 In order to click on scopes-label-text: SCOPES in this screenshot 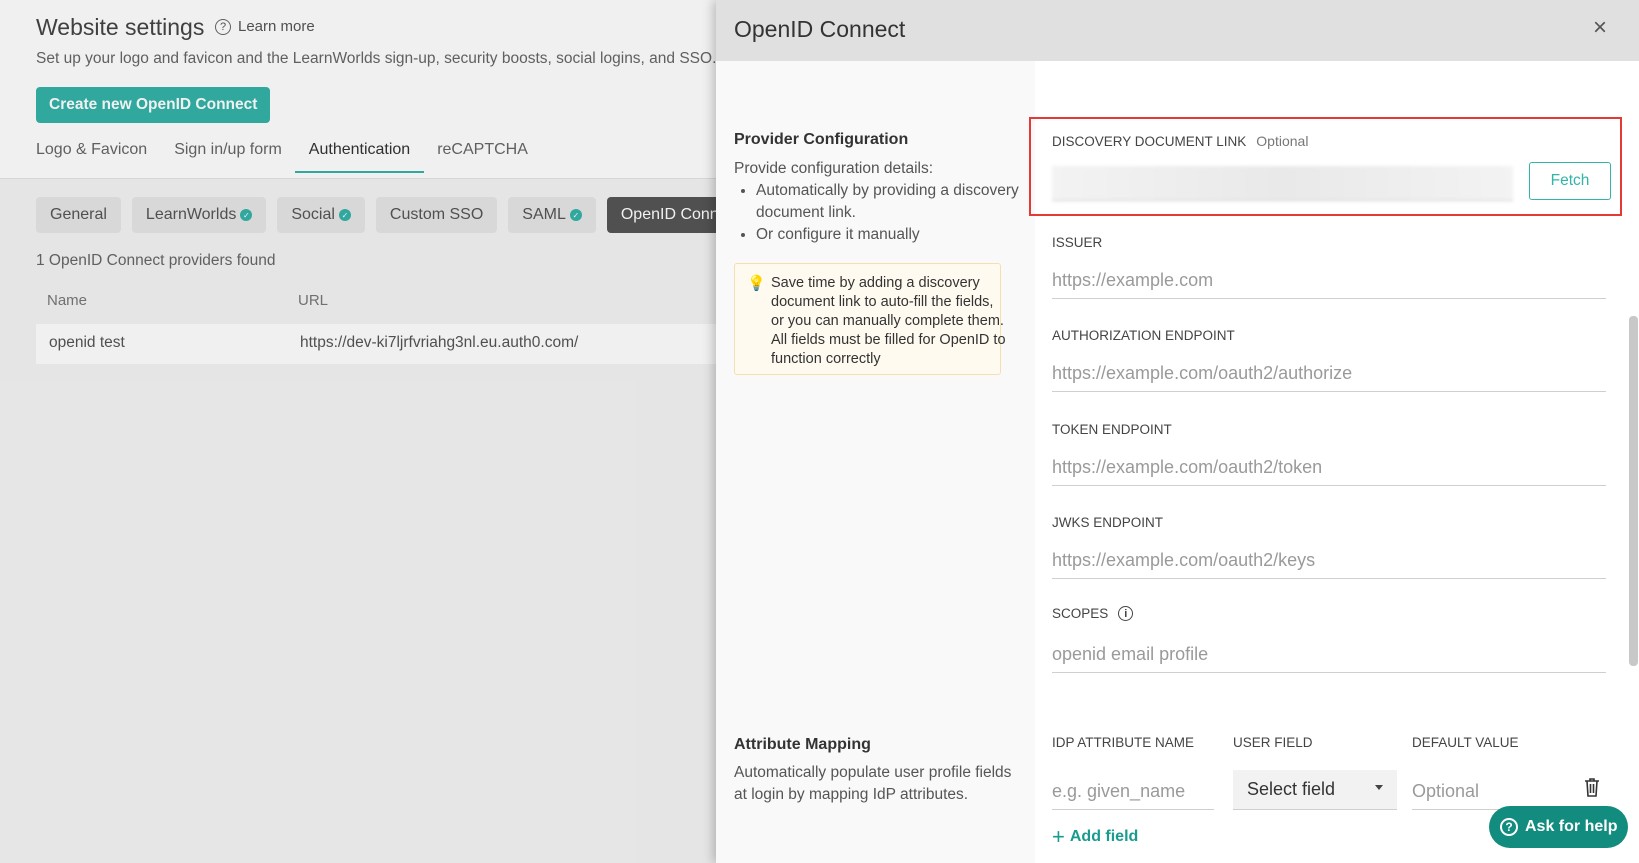, I will do `click(1080, 613)`.